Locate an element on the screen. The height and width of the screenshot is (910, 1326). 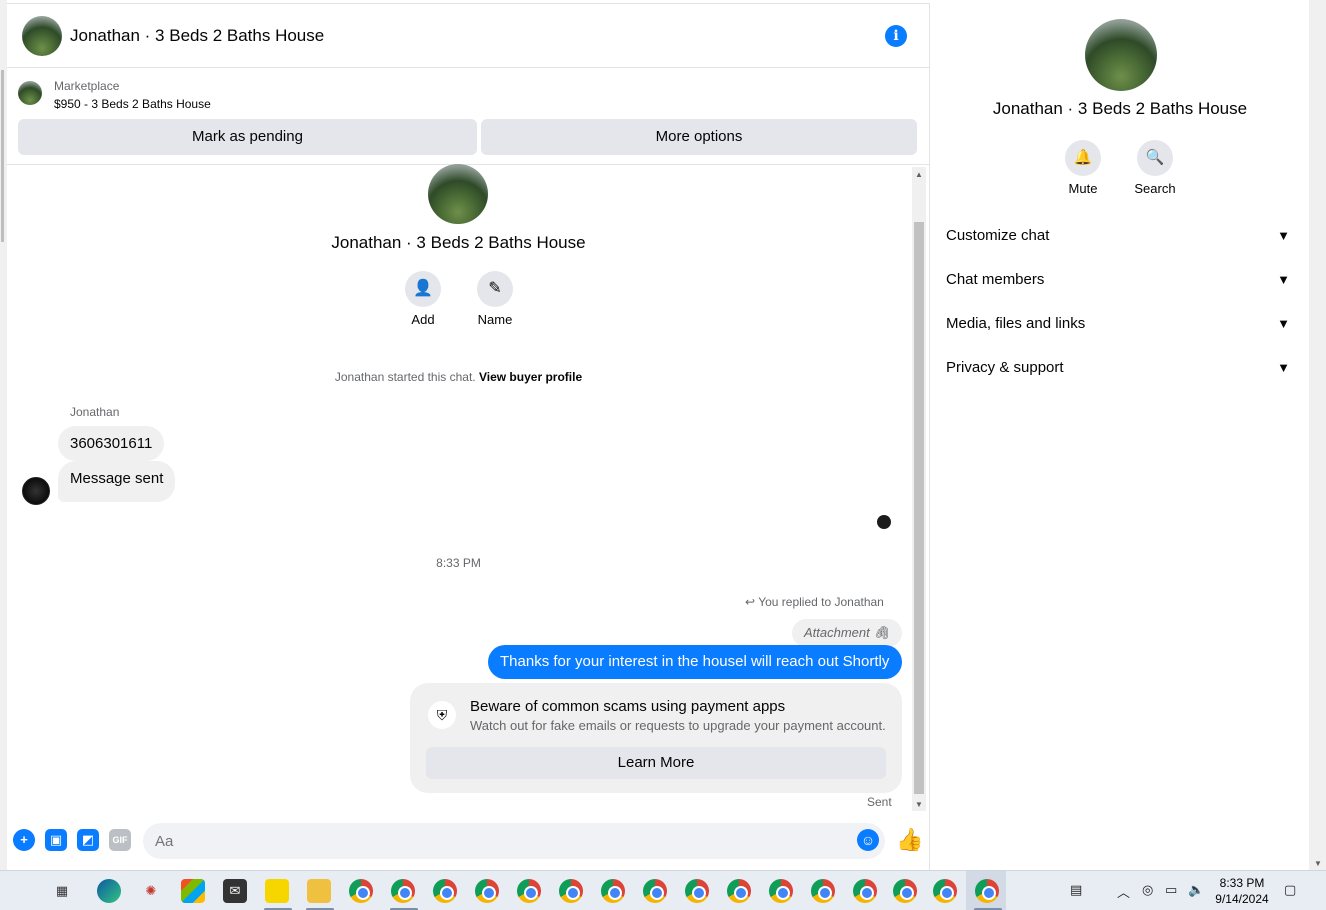
search-icon: 🔍 is located at coordinates (1155, 157).